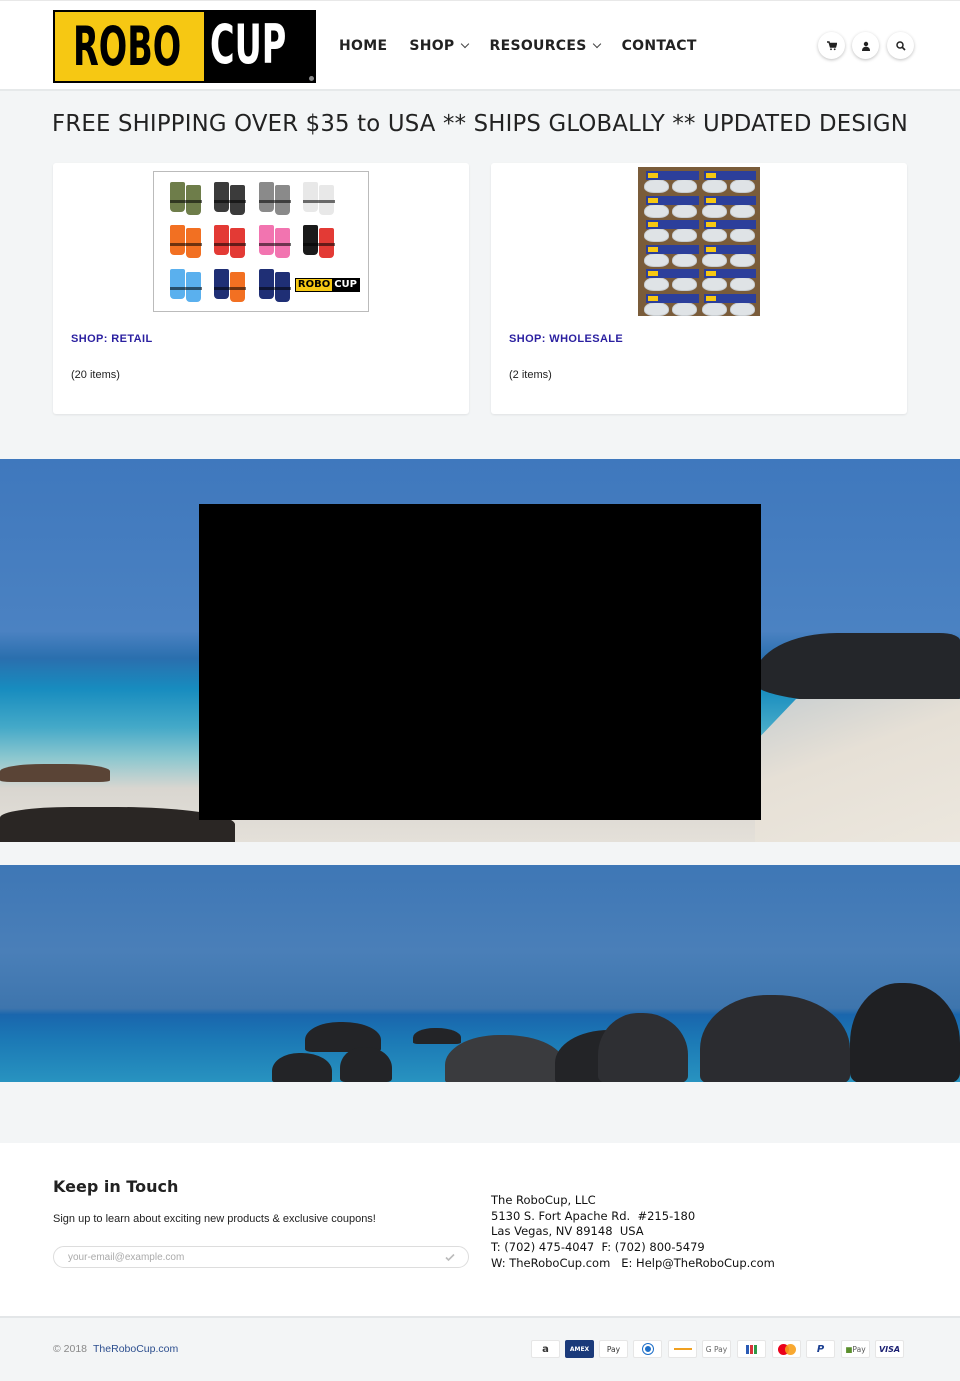 Image resolution: width=960 pixels, height=1381 pixels. I want to click on diners-club-icon, so click(647, 1349).